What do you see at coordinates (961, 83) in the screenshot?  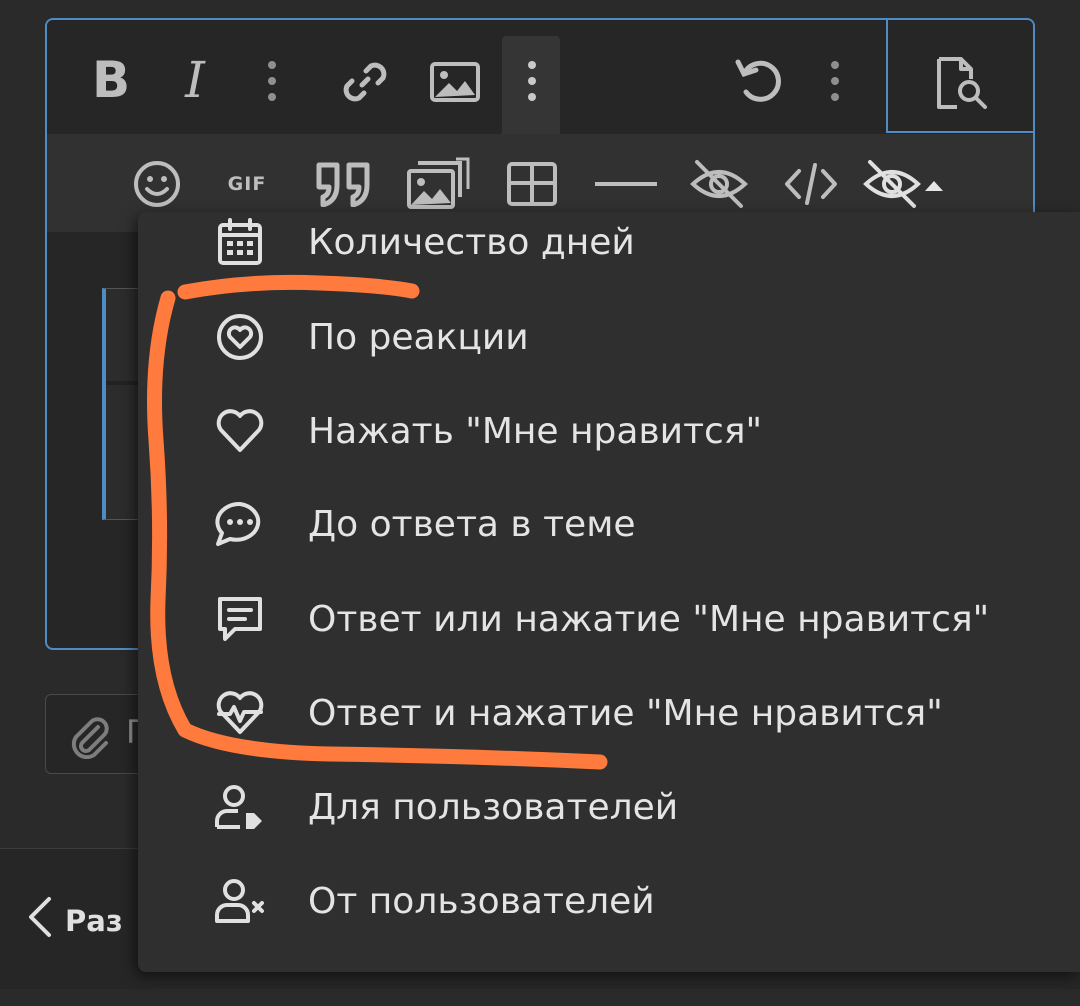 I see `preview-icon` at bounding box center [961, 83].